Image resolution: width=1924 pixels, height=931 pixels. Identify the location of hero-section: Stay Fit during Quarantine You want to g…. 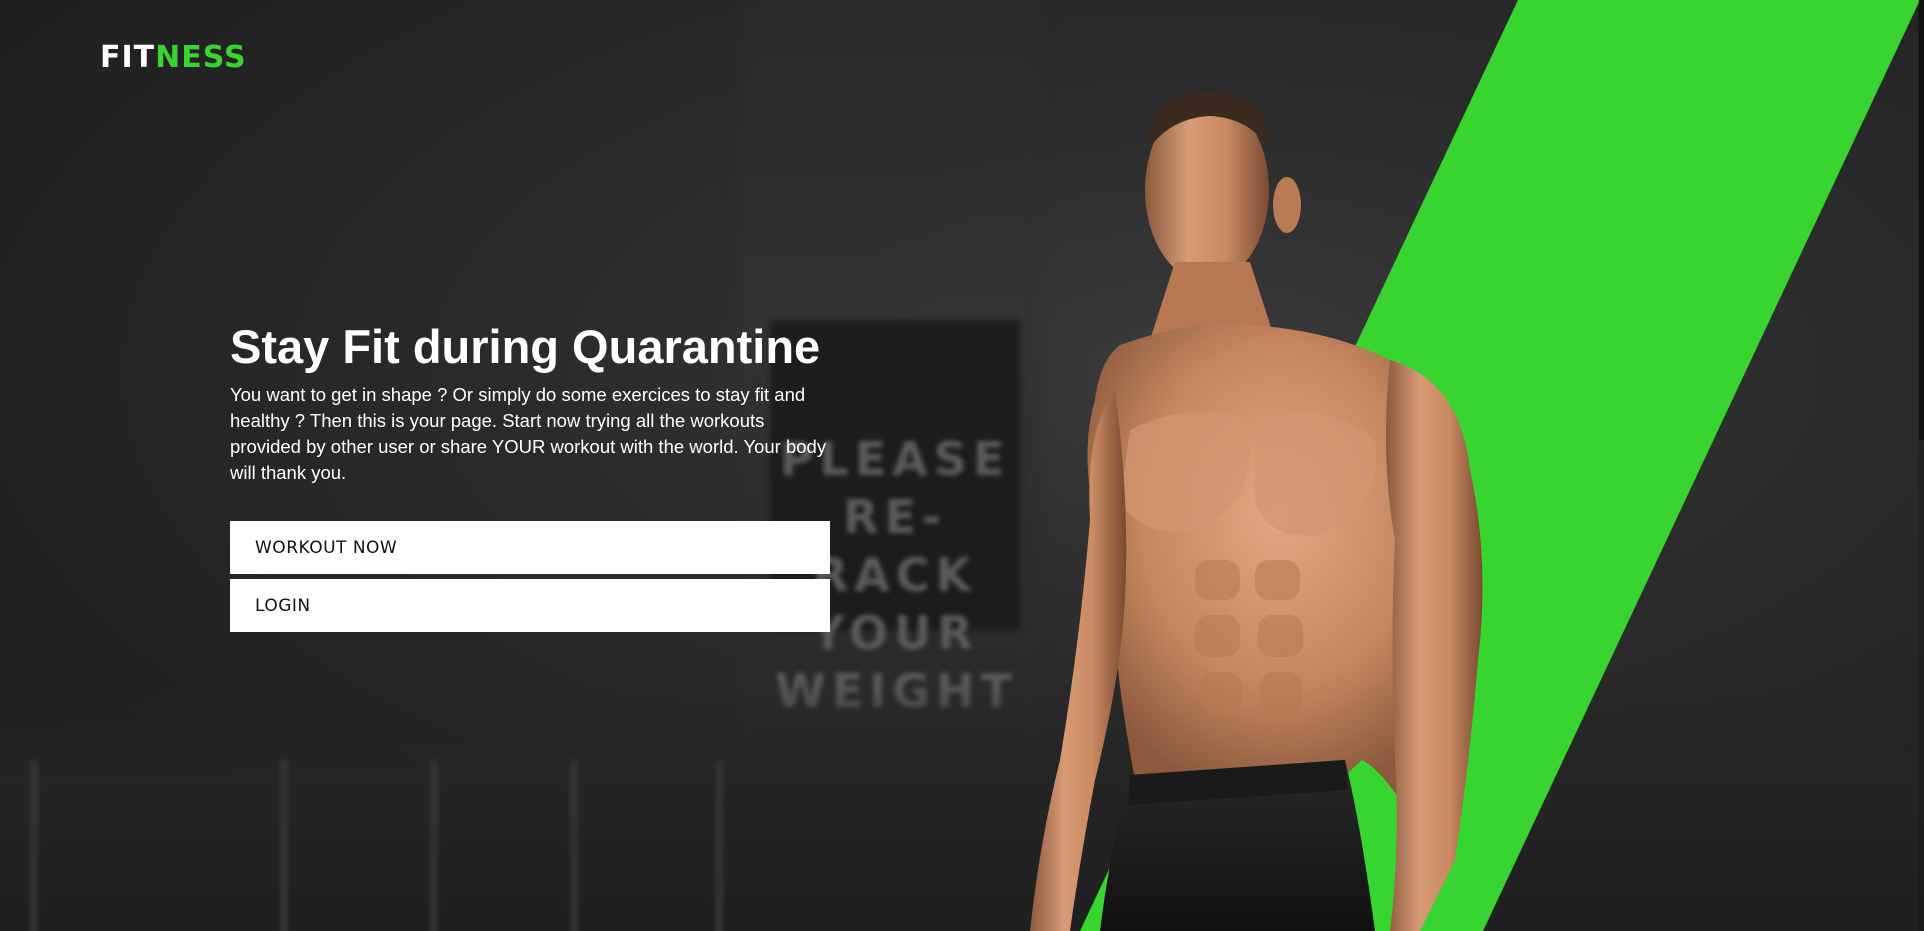
(530, 475).